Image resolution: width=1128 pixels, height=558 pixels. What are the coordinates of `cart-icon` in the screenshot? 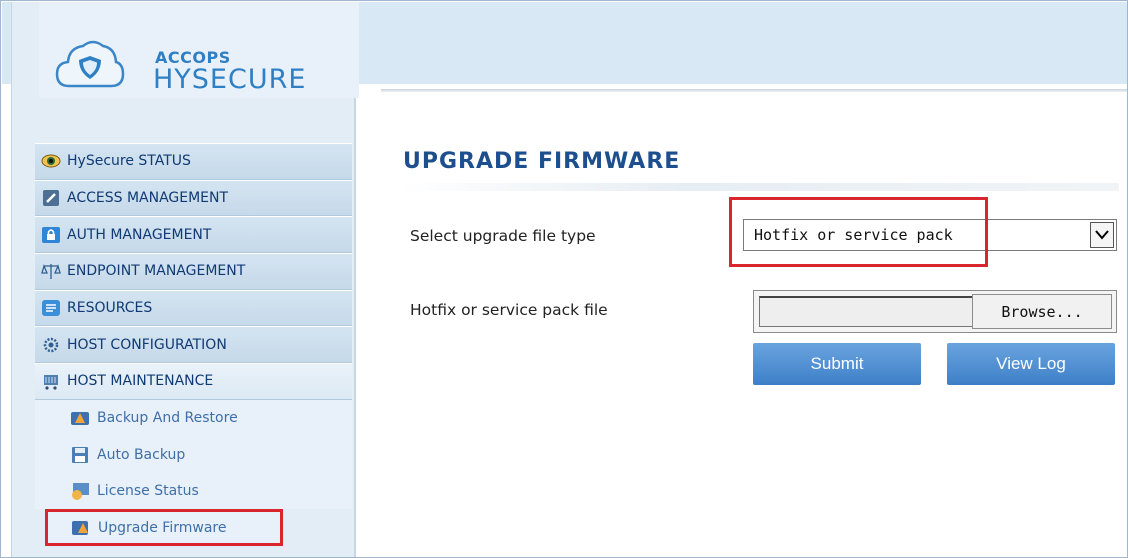 It's located at (51, 383).